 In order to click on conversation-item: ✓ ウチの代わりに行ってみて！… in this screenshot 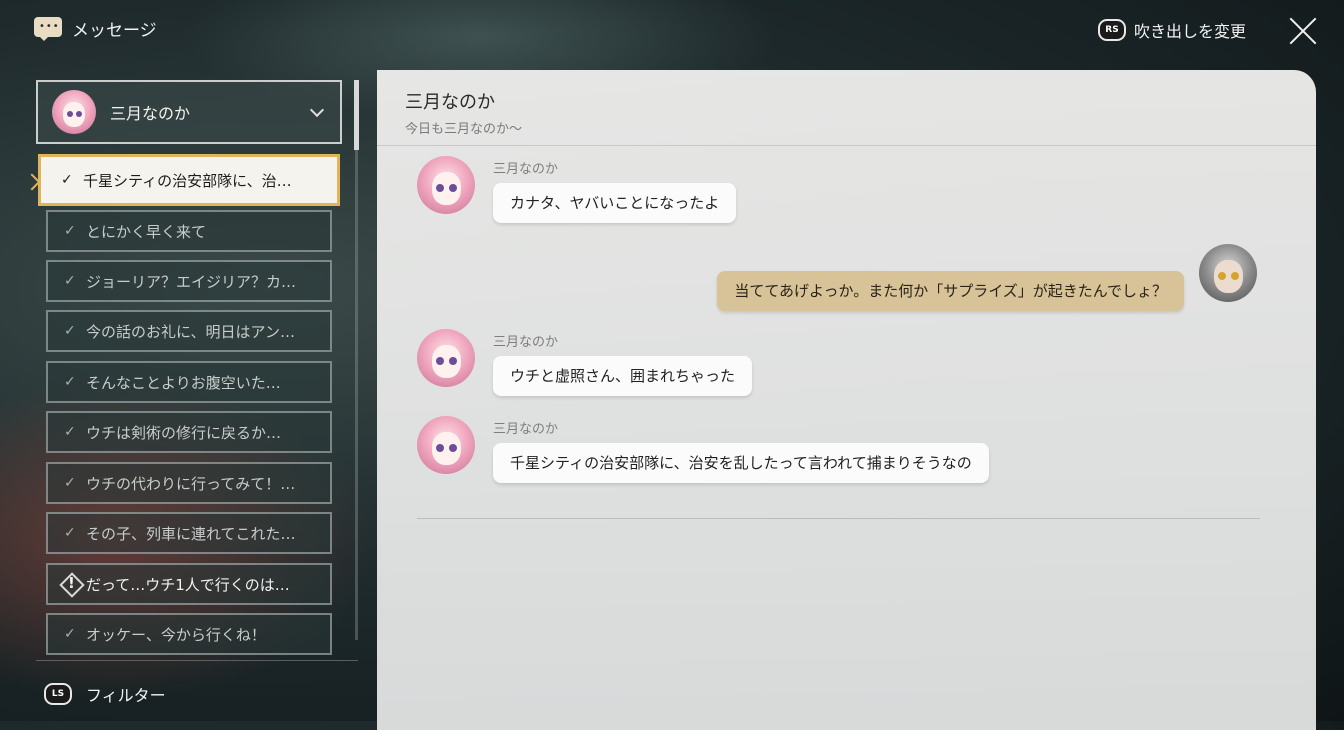, I will do `click(189, 483)`.